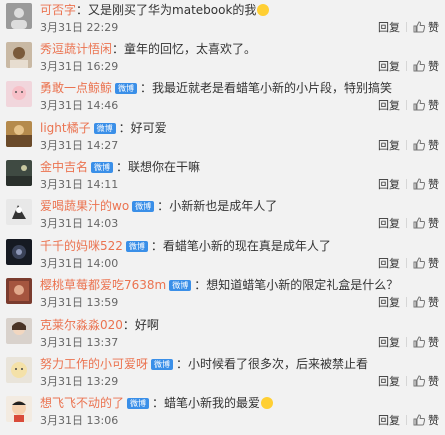 This screenshot has height=435, width=445. Describe the element at coordinates (76, 49) in the screenshot. I see `username-link: 秀逗蔬计悟闲` at that location.